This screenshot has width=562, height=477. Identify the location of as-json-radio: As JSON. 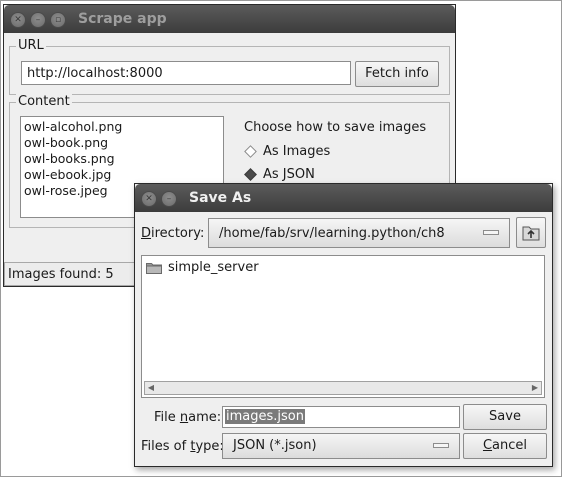
(279, 174).